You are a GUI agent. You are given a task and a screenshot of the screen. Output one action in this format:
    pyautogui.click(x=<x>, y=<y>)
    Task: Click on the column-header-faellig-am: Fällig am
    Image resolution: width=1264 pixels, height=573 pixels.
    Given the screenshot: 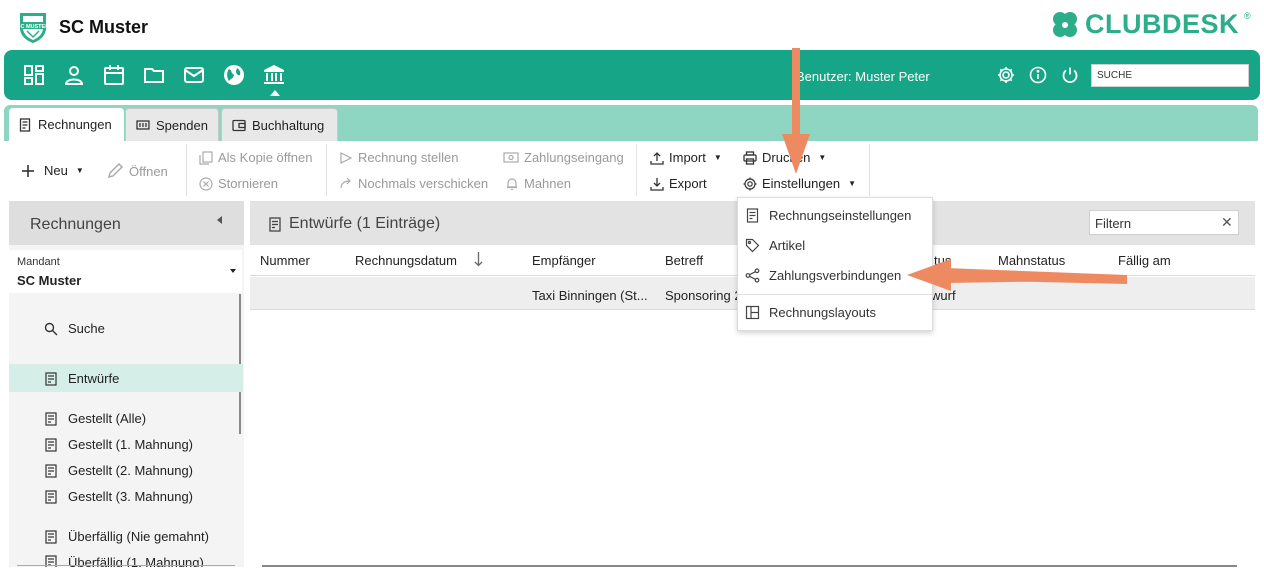 What is the action you would take?
    pyautogui.click(x=1144, y=260)
    